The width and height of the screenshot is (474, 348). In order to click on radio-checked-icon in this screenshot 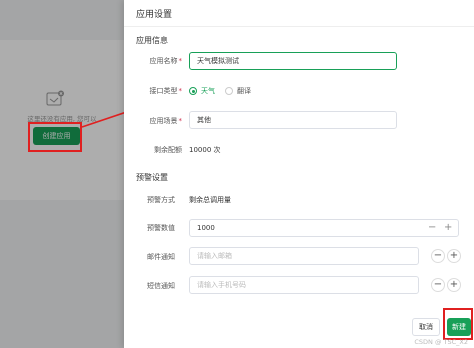, I will do `click(193, 91)`.